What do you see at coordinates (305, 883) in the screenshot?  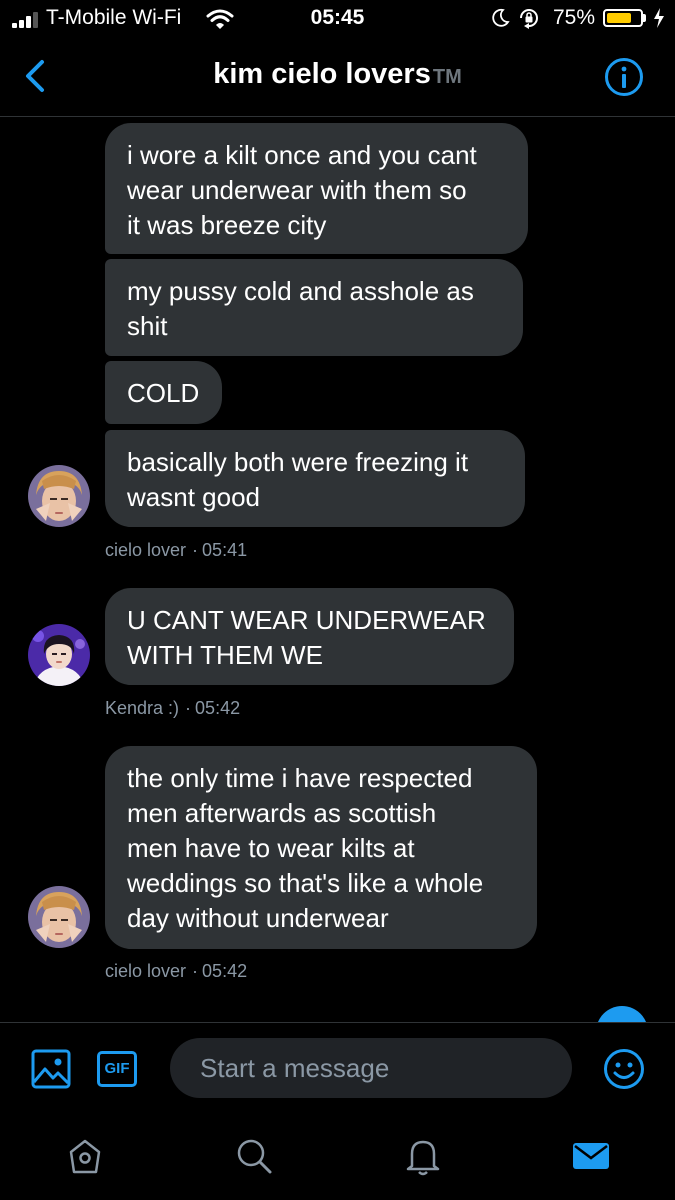 I see `message-text: weddings so that's like a whole` at bounding box center [305, 883].